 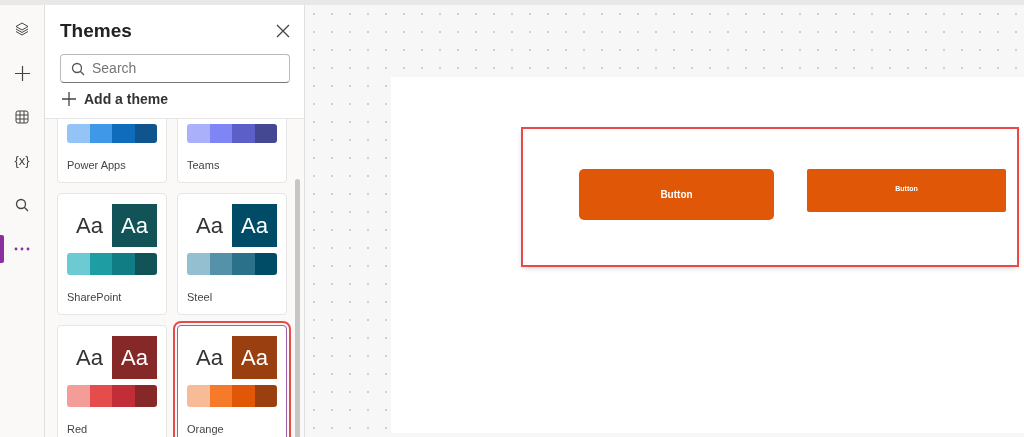 What do you see at coordinates (200, 297) in the screenshot?
I see `theme-name: Steel` at bounding box center [200, 297].